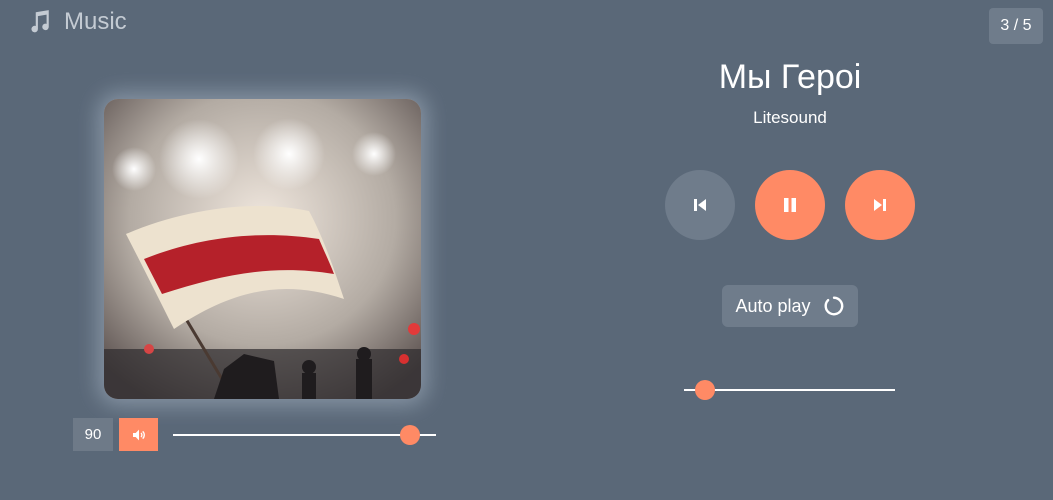  Describe the element at coordinates (790, 77) in the screenshot. I see `song-title: Мы Героі` at that location.